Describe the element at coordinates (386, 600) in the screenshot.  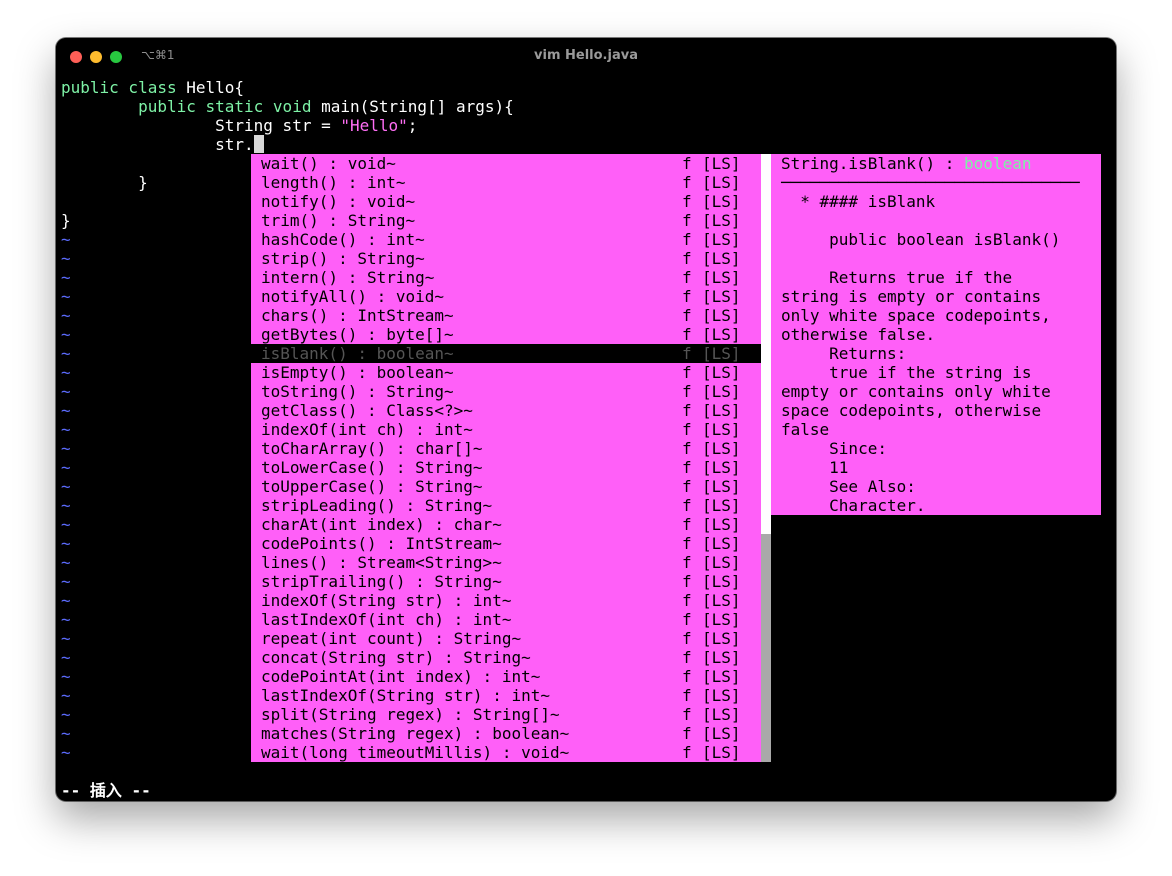
I see `completion-item-label: indexOf(String str) : int~` at that location.